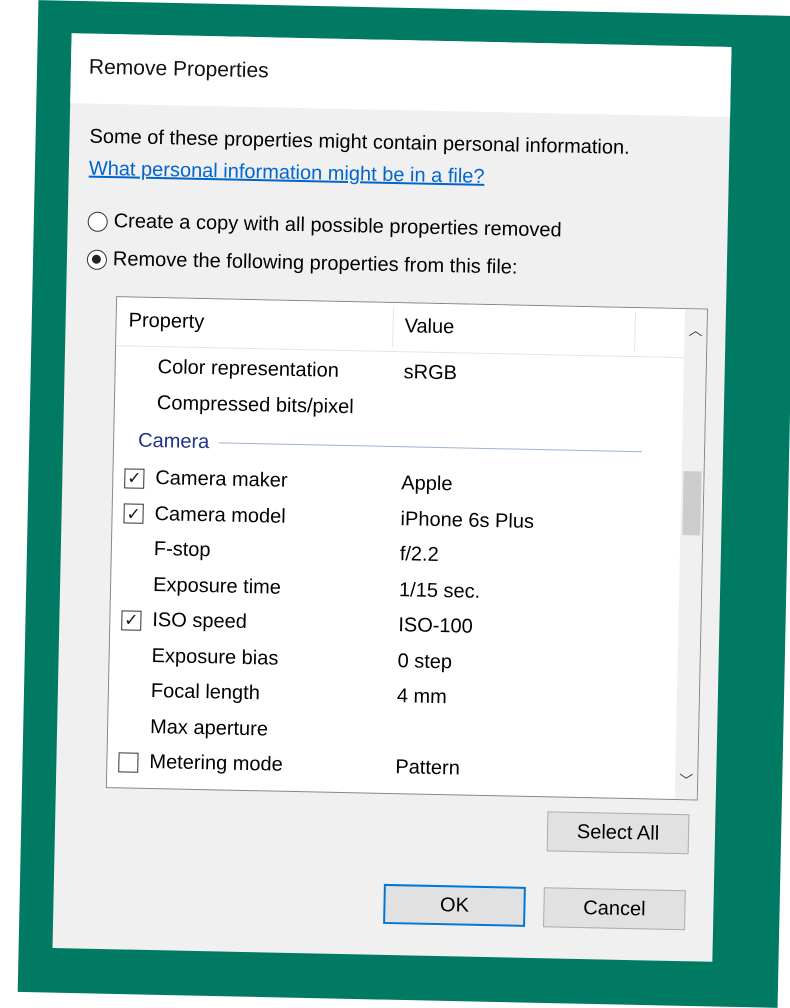 The height and width of the screenshot is (1008, 790). What do you see at coordinates (467, 520) in the screenshot?
I see `property-value: iPhone 6s Plus` at bounding box center [467, 520].